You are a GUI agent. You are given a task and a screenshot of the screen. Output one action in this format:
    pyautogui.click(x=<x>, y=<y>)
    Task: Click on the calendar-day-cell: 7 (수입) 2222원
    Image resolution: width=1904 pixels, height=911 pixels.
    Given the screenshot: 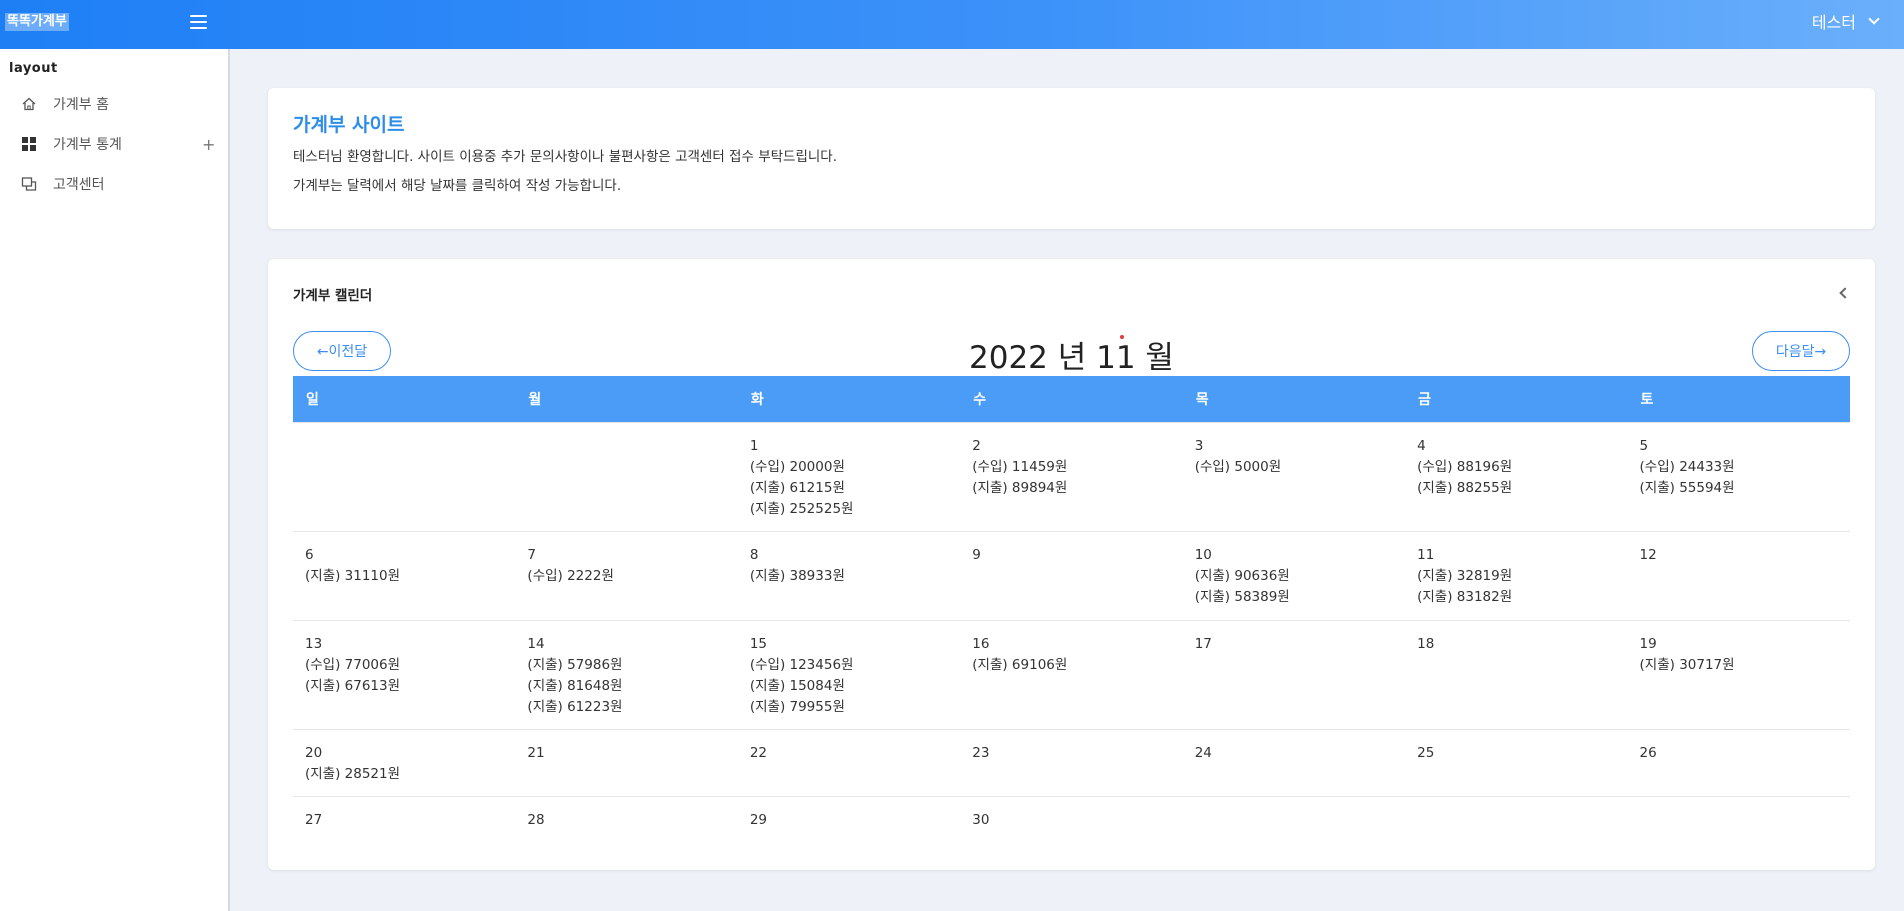 What is the action you would take?
    pyautogui.click(x=626, y=575)
    